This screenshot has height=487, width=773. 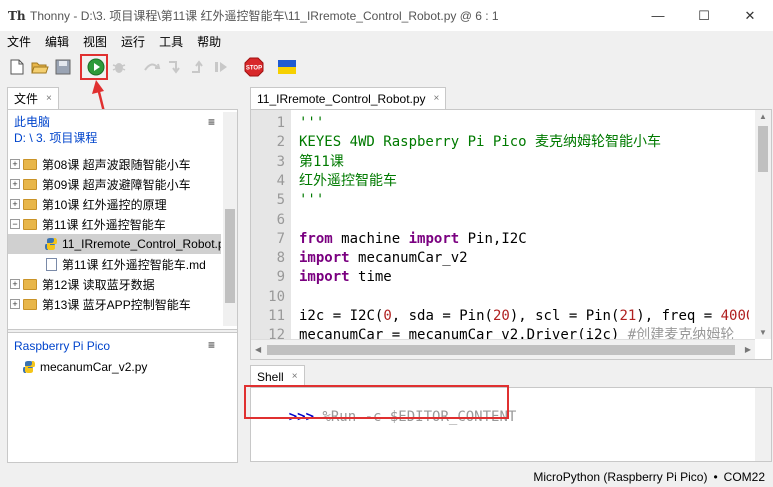 What do you see at coordinates (254, 67) in the screenshot?
I see `stop-icon: STOP` at bounding box center [254, 67].